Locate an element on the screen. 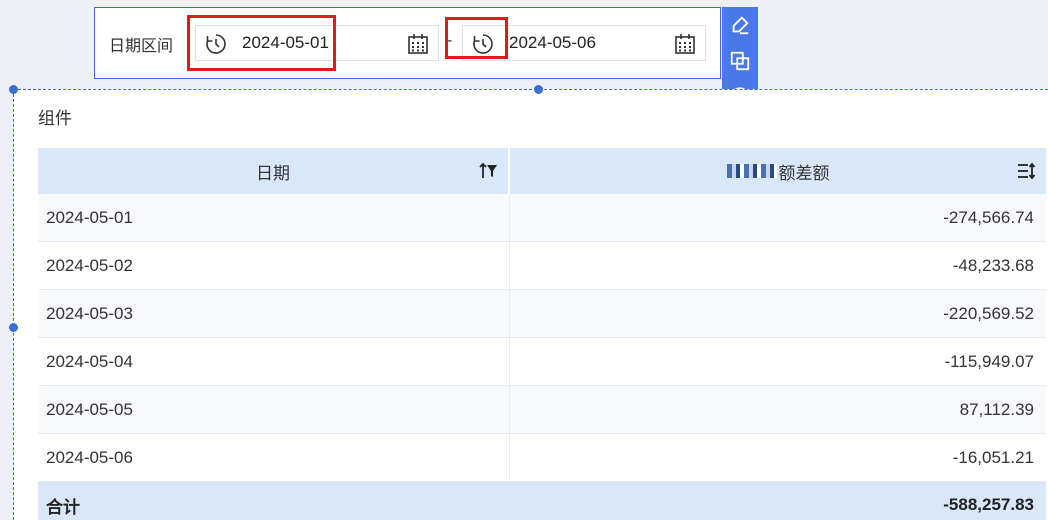 The image size is (1048, 520). cell-date: 2024-05-04 is located at coordinates (274, 361).